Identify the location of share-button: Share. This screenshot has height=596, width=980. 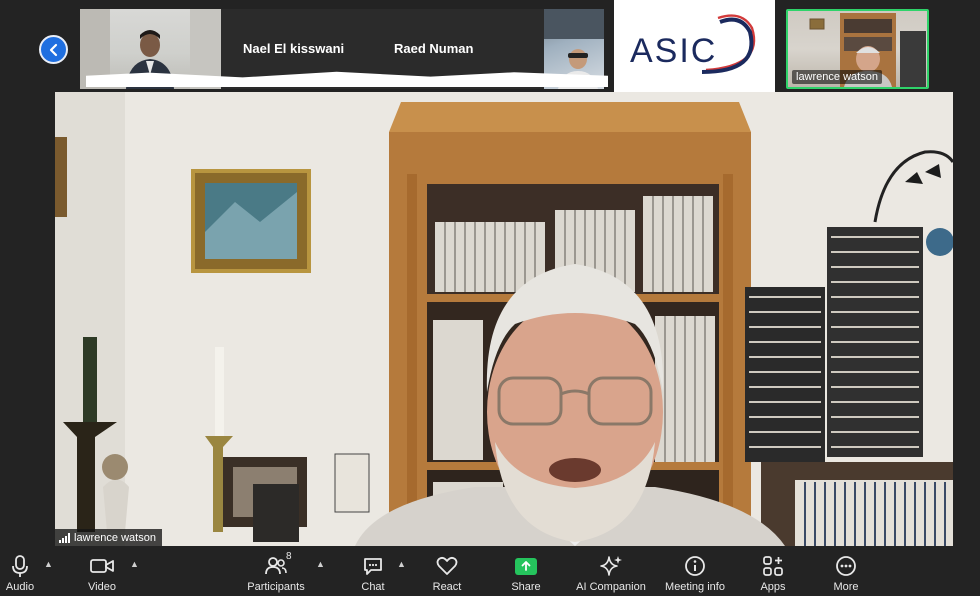
(526, 571).